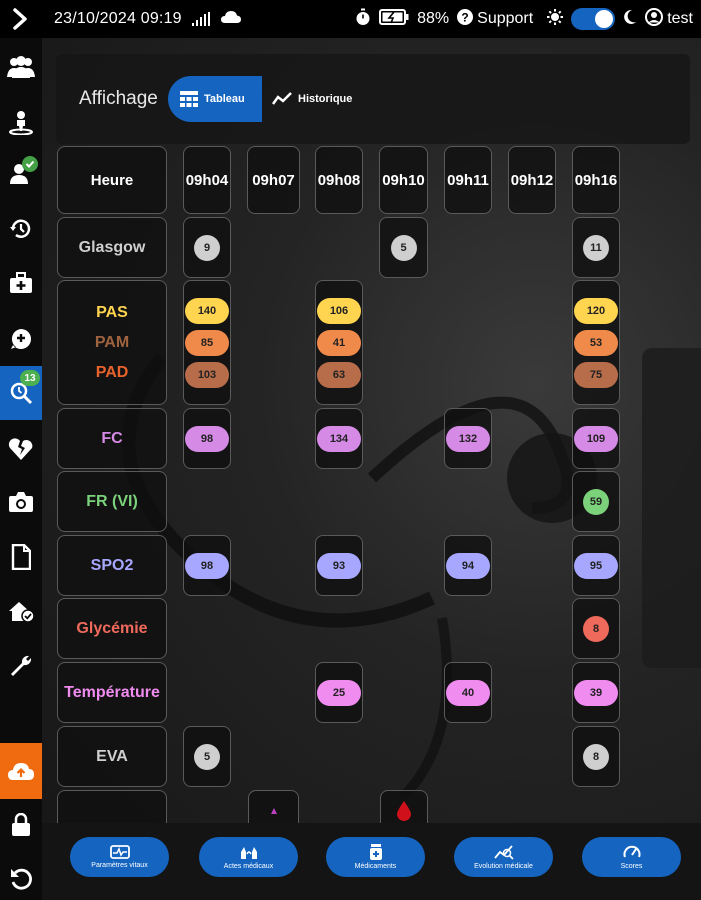  Describe the element at coordinates (112, 756) in the screenshot. I see `row-label-eva: EVA` at that location.